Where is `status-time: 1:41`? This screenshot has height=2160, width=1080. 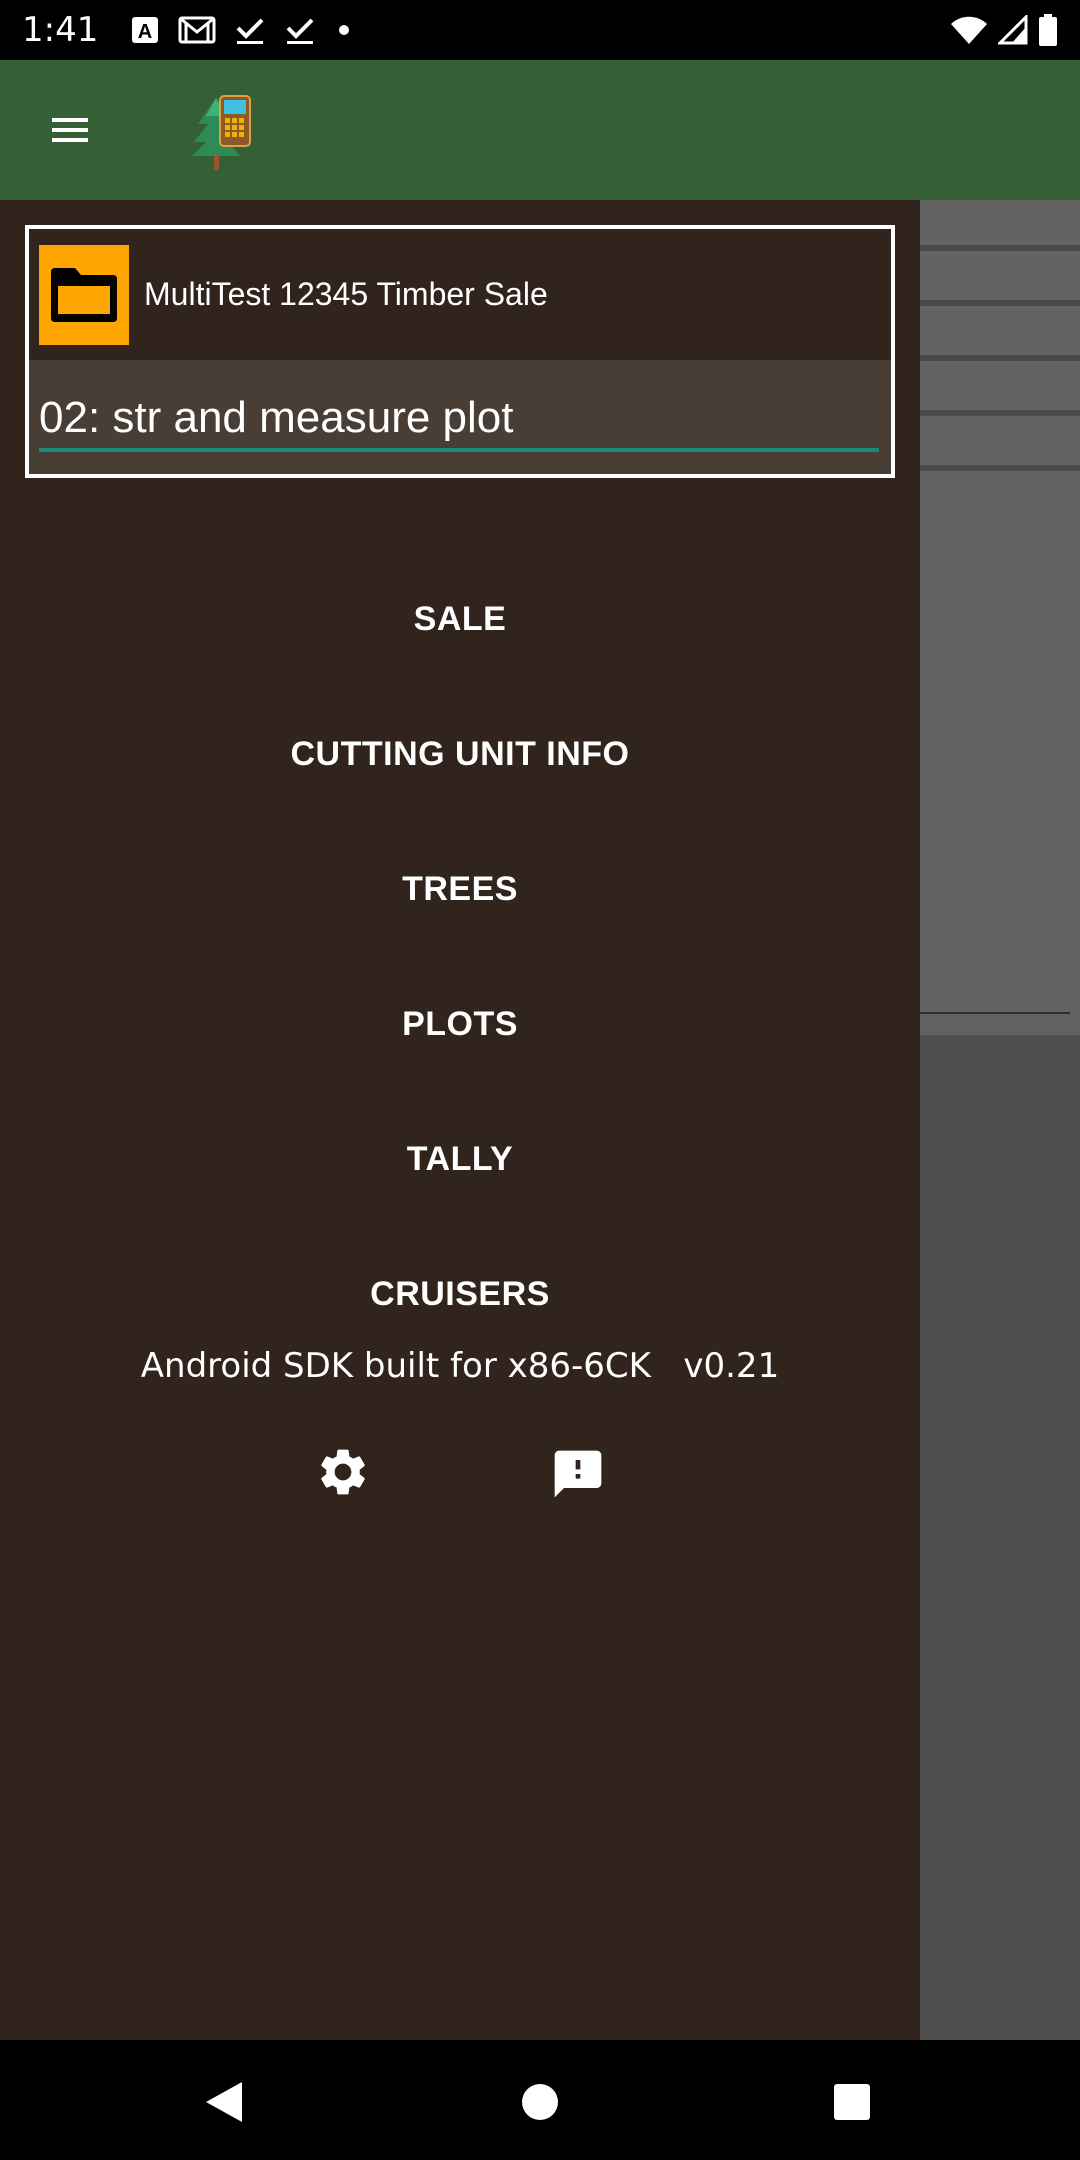 status-time: 1:41 is located at coordinates (60, 30).